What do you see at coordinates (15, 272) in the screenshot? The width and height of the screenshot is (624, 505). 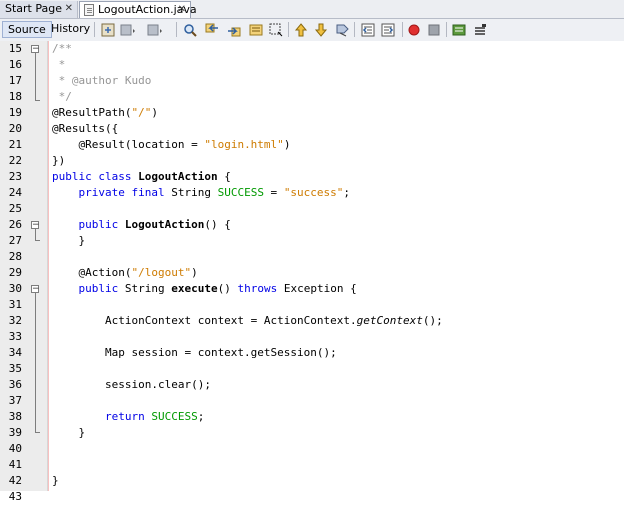 I see `line-number: 29` at bounding box center [15, 272].